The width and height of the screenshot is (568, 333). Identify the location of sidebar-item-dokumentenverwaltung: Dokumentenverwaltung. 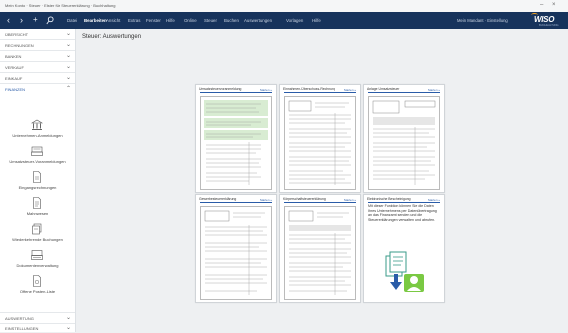
(37, 261).